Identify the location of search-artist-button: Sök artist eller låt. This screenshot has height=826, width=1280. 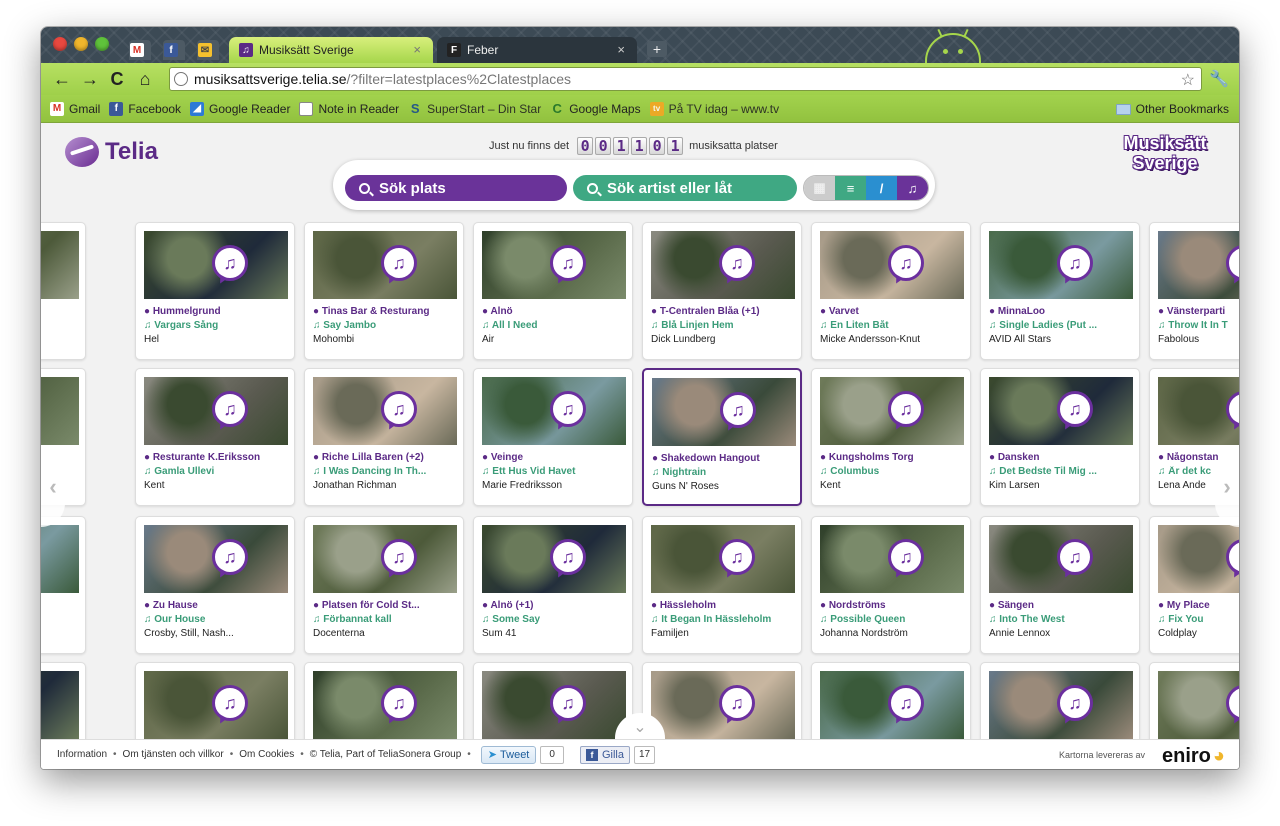
(685, 188).